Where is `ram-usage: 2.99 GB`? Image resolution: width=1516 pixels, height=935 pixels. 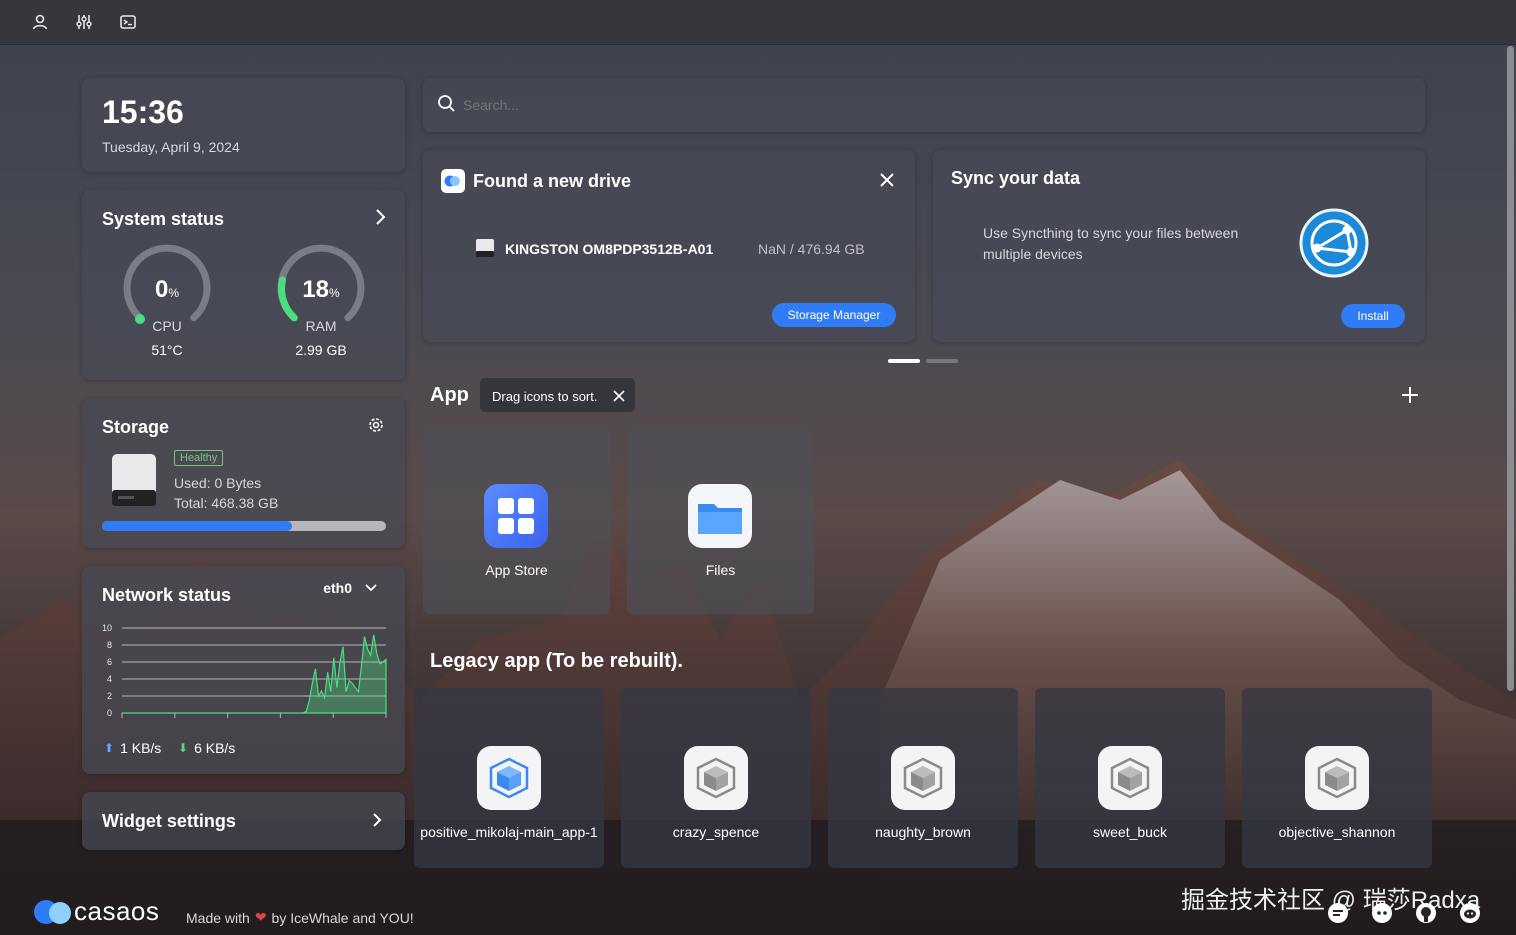 ram-usage: 2.99 GB is located at coordinates (321, 350).